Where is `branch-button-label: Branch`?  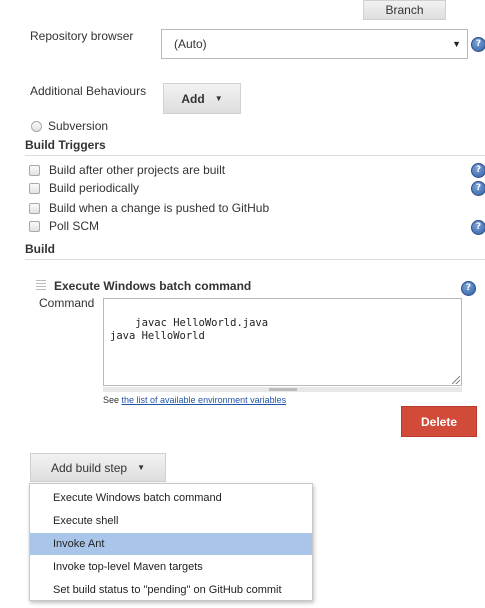
branch-button-label: Branch is located at coordinates (404, 10).